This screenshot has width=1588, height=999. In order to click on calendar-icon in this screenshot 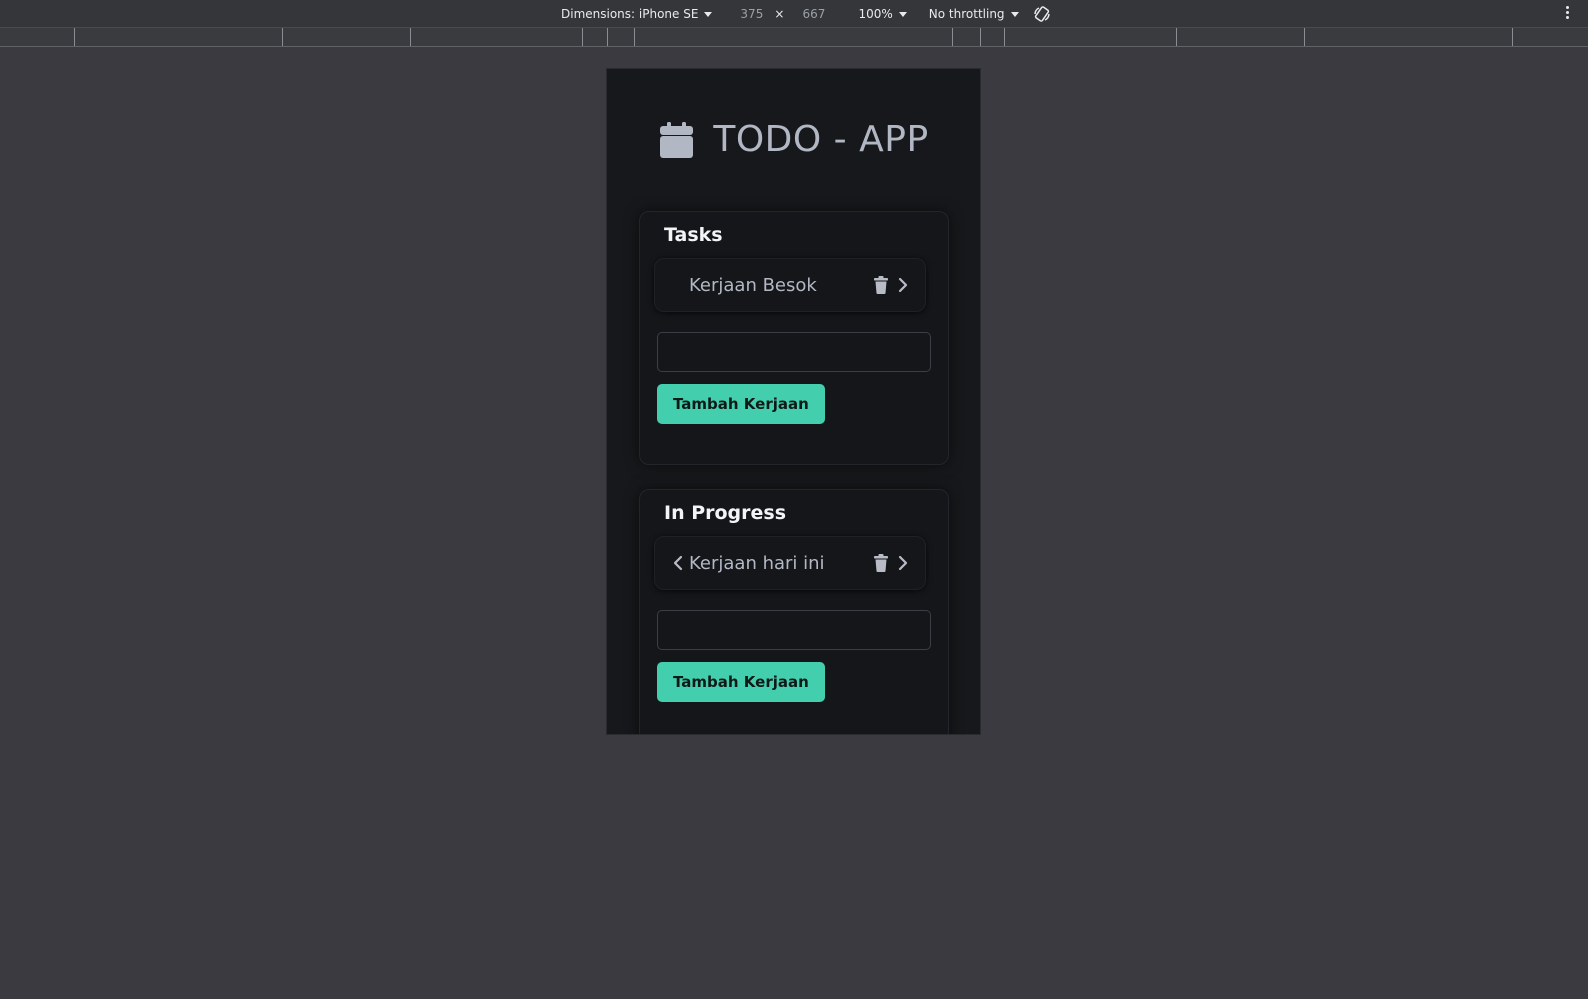, I will do `click(677, 139)`.